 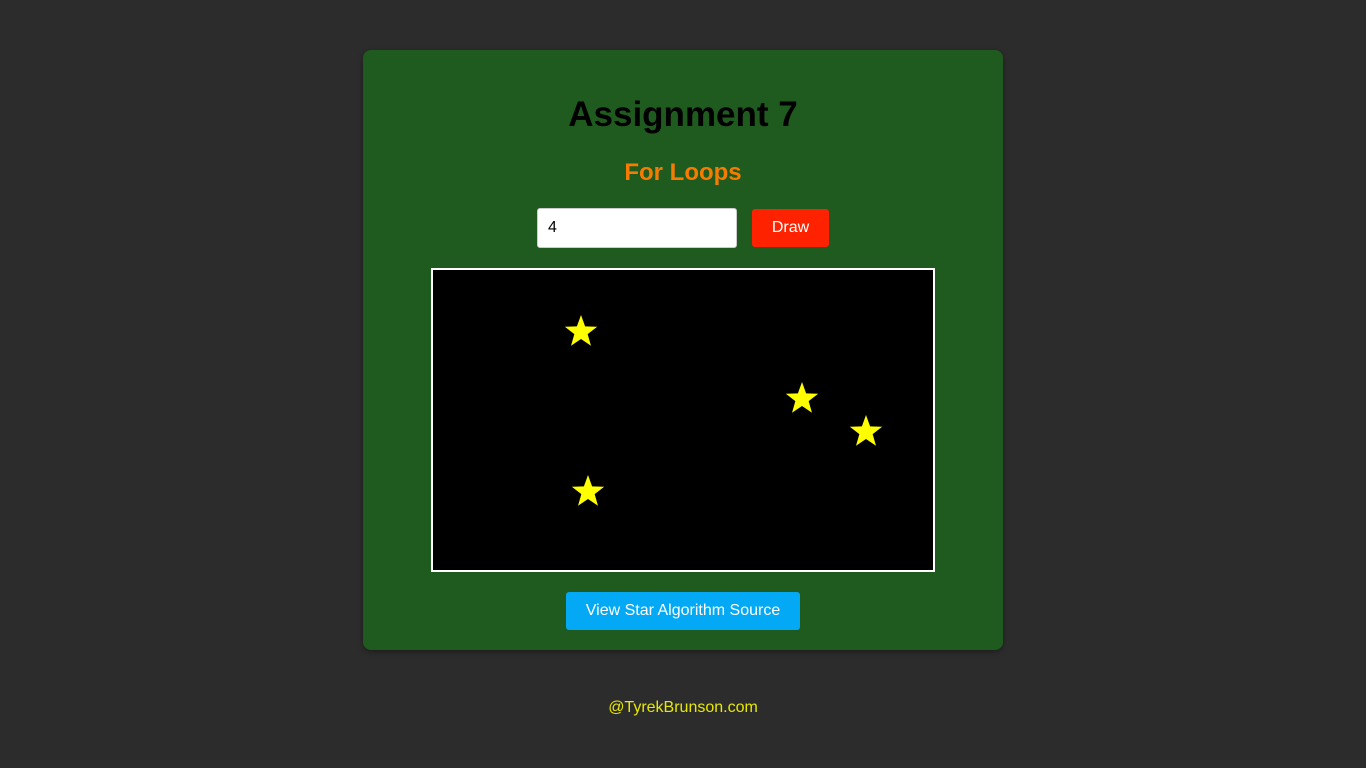 I want to click on page-title: Assignment 7, so click(x=683, y=114).